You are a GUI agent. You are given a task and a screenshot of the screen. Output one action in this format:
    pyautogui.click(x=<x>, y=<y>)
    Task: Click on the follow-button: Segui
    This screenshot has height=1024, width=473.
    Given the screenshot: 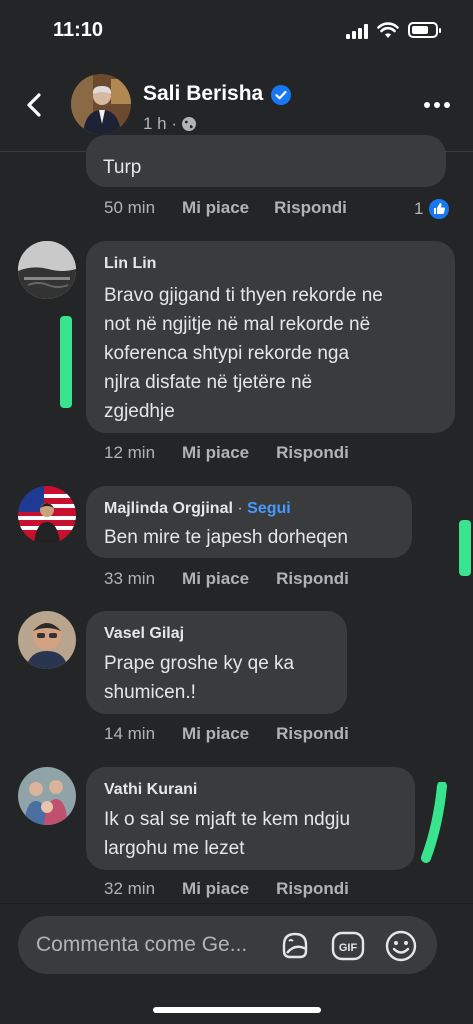 What is the action you would take?
    pyautogui.click(x=269, y=508)
    